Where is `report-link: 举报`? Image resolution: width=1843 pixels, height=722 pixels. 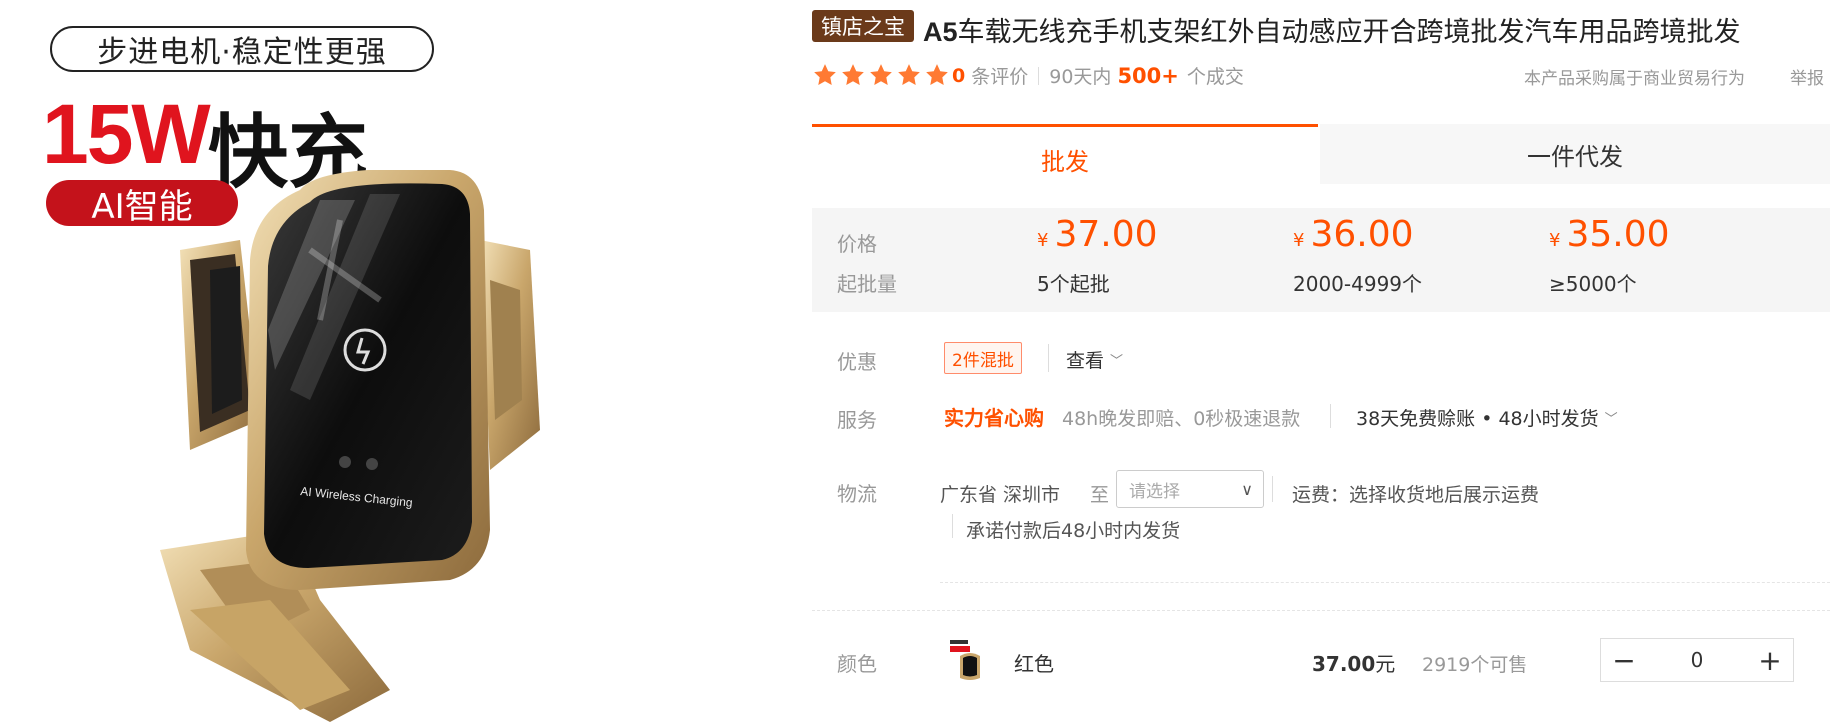 report-link: 举报 is located at coordinates (1807, 76).